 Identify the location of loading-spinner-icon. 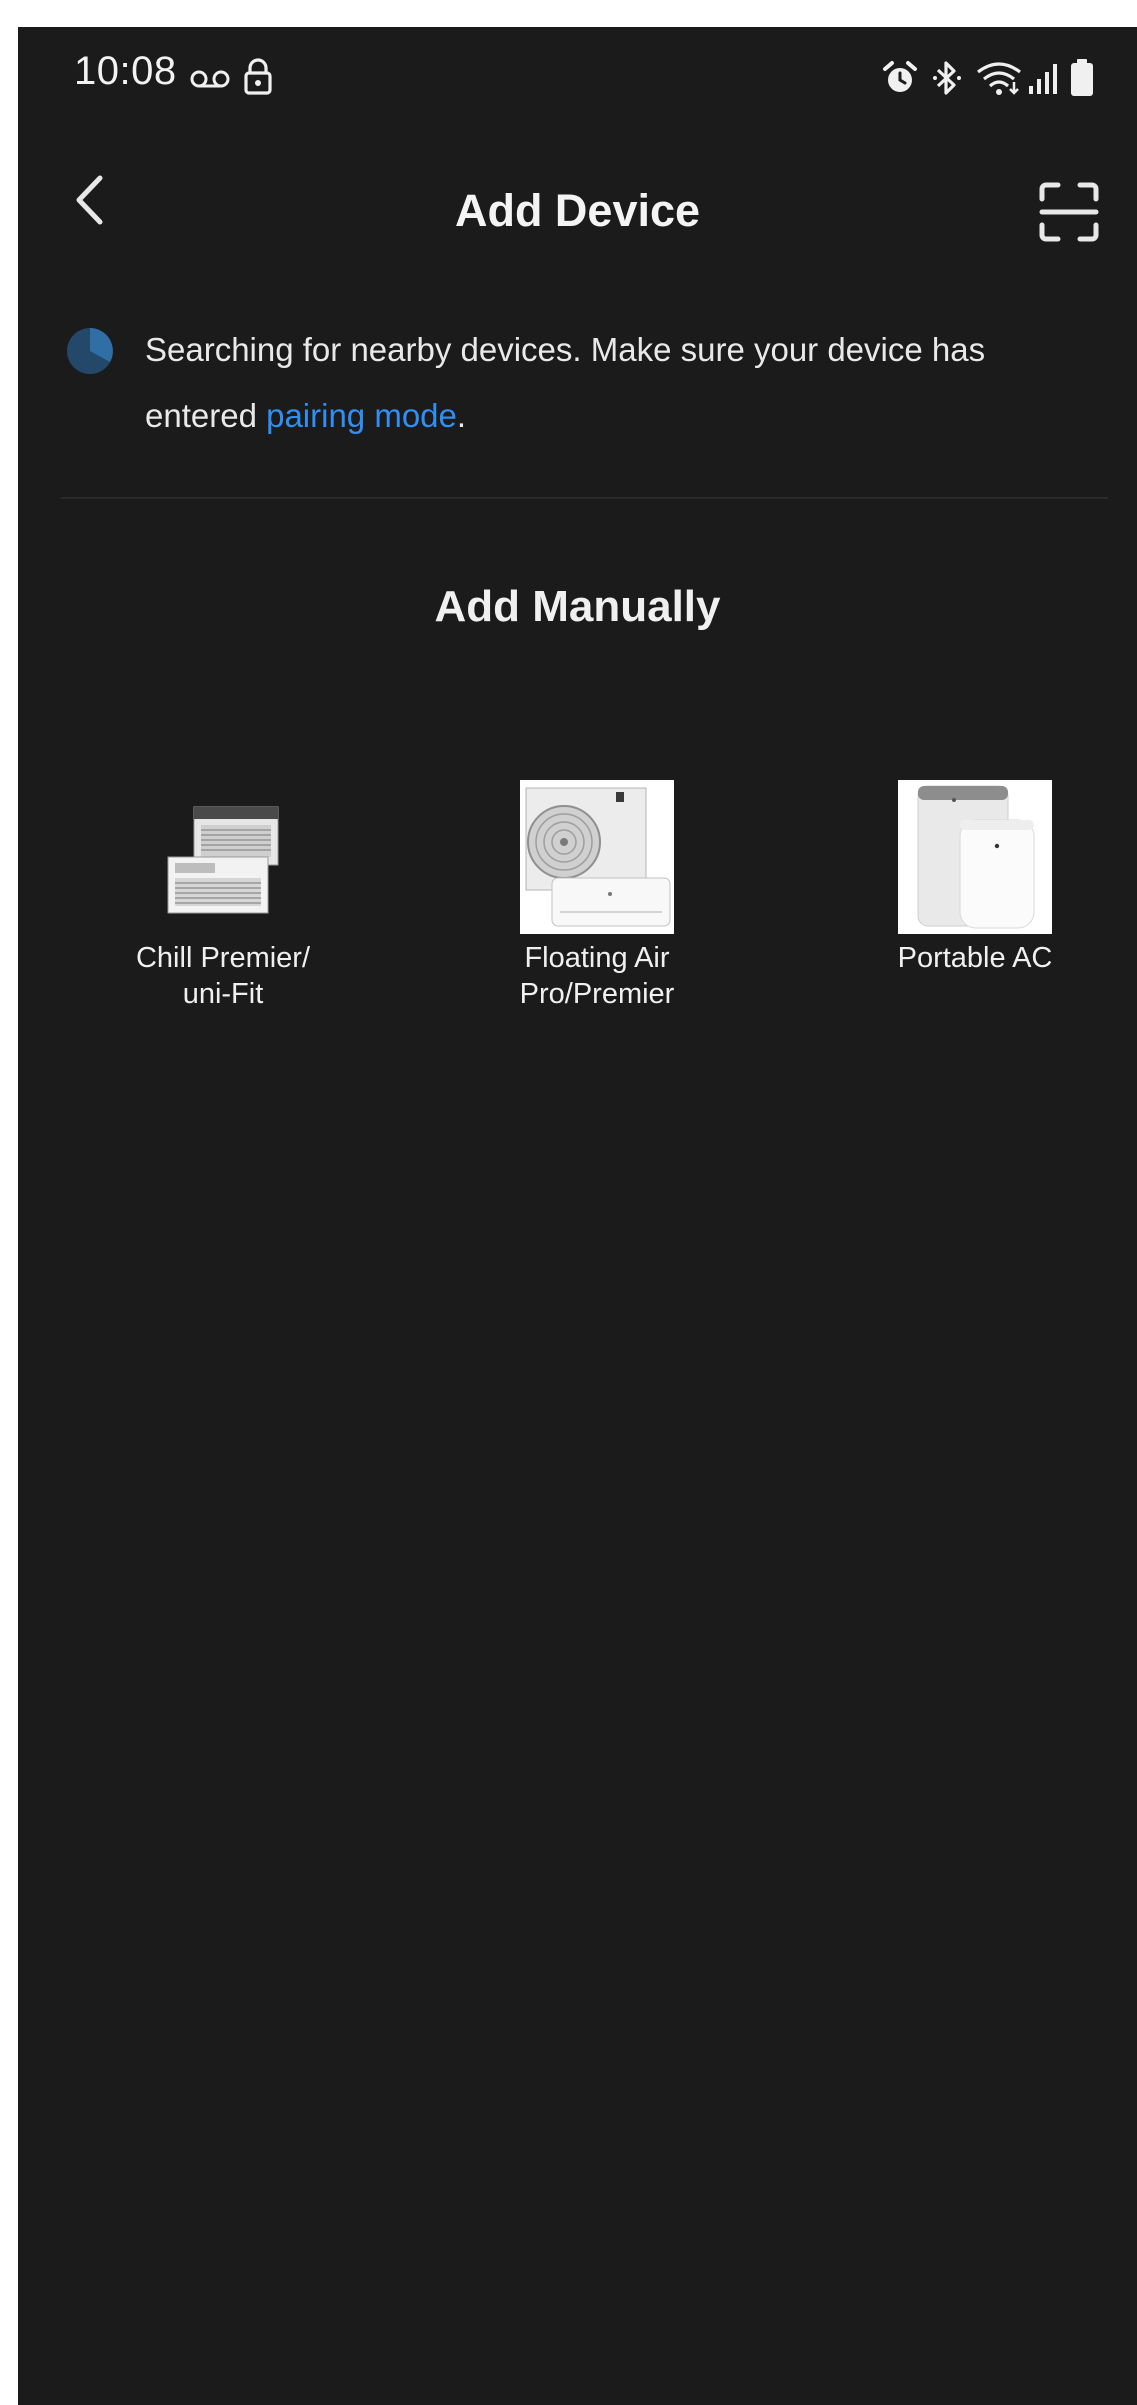
(90, 351).